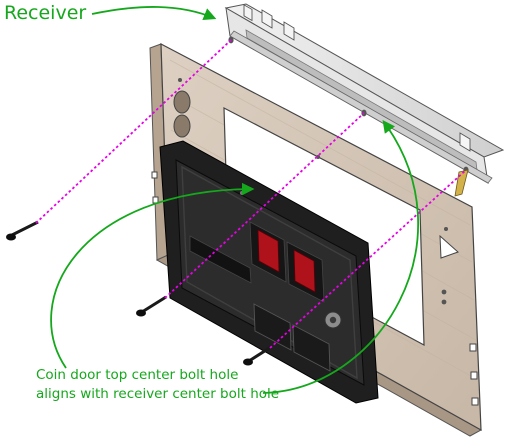 The image size is (510, 441). Describe the element at coordinates (158, 394) in the screenshot. I see `alignment-callout-line-2: aligns with receiver center bolt hole` at that location.